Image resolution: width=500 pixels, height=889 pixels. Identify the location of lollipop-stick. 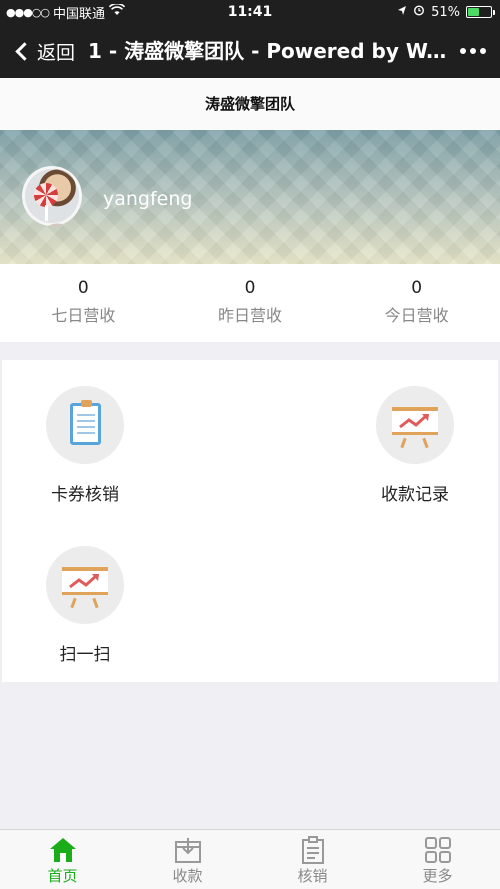
(46, 213).